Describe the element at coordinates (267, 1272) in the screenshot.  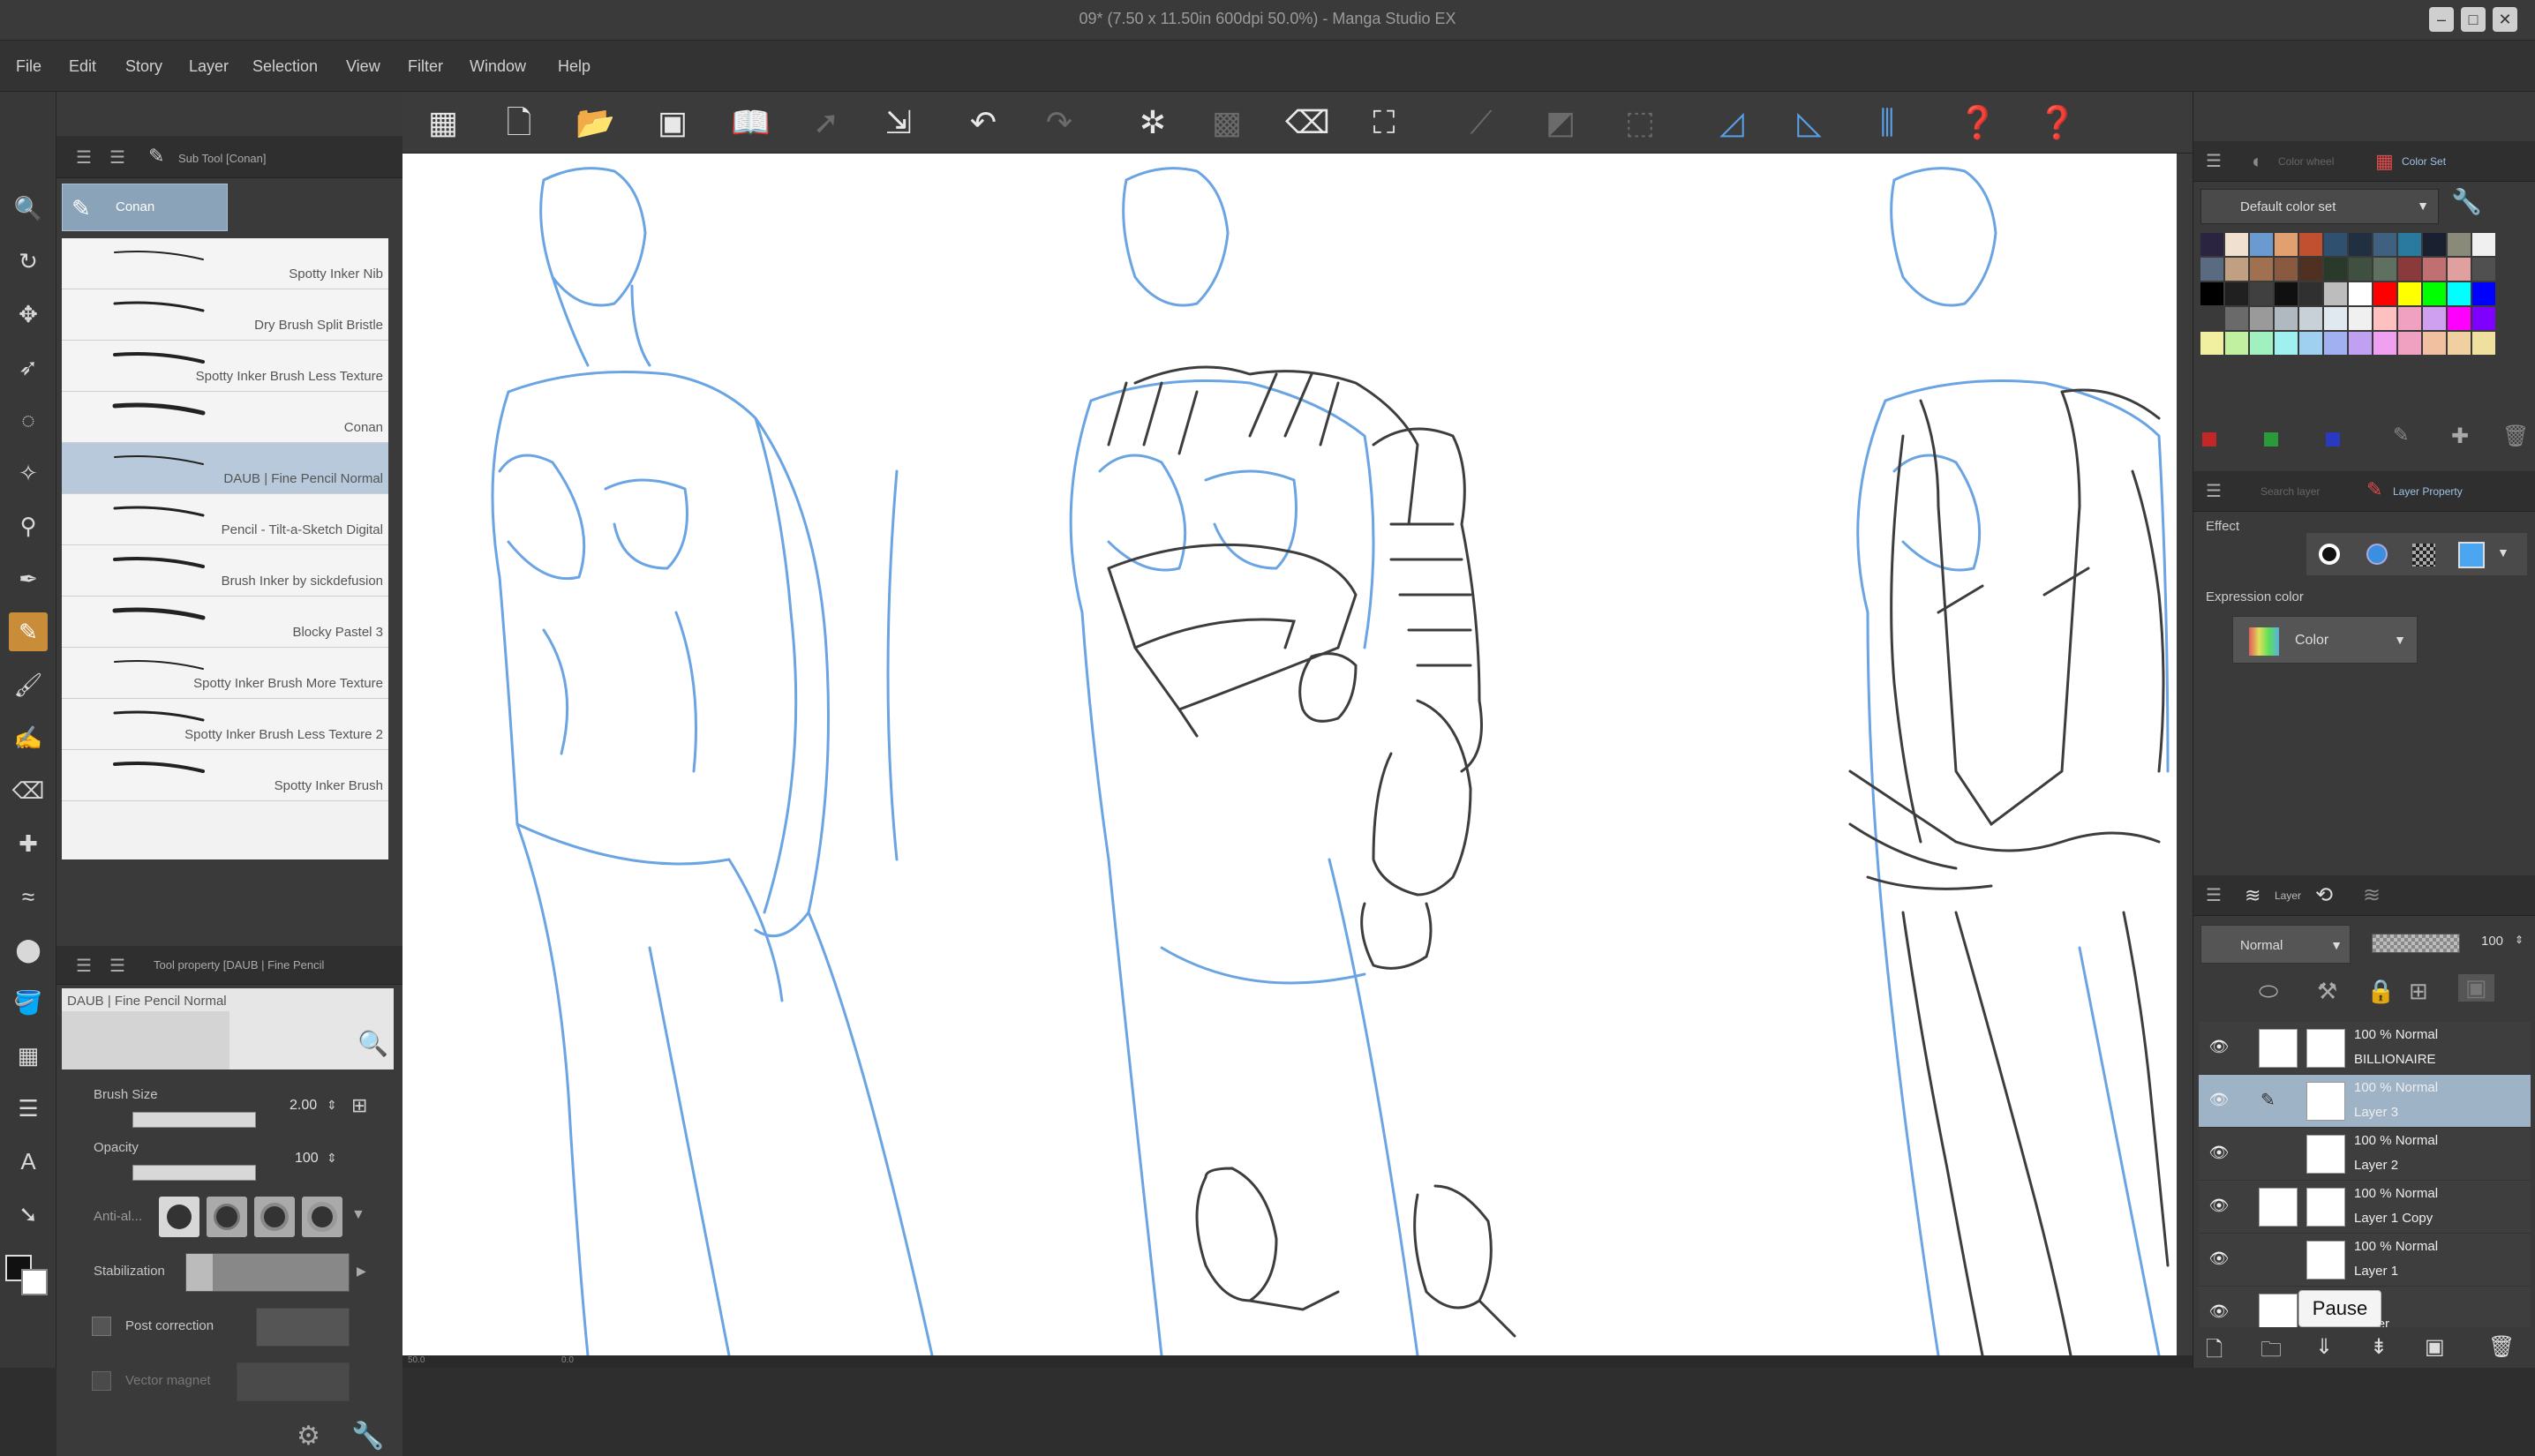
I see `stabilization-slider` at that location.